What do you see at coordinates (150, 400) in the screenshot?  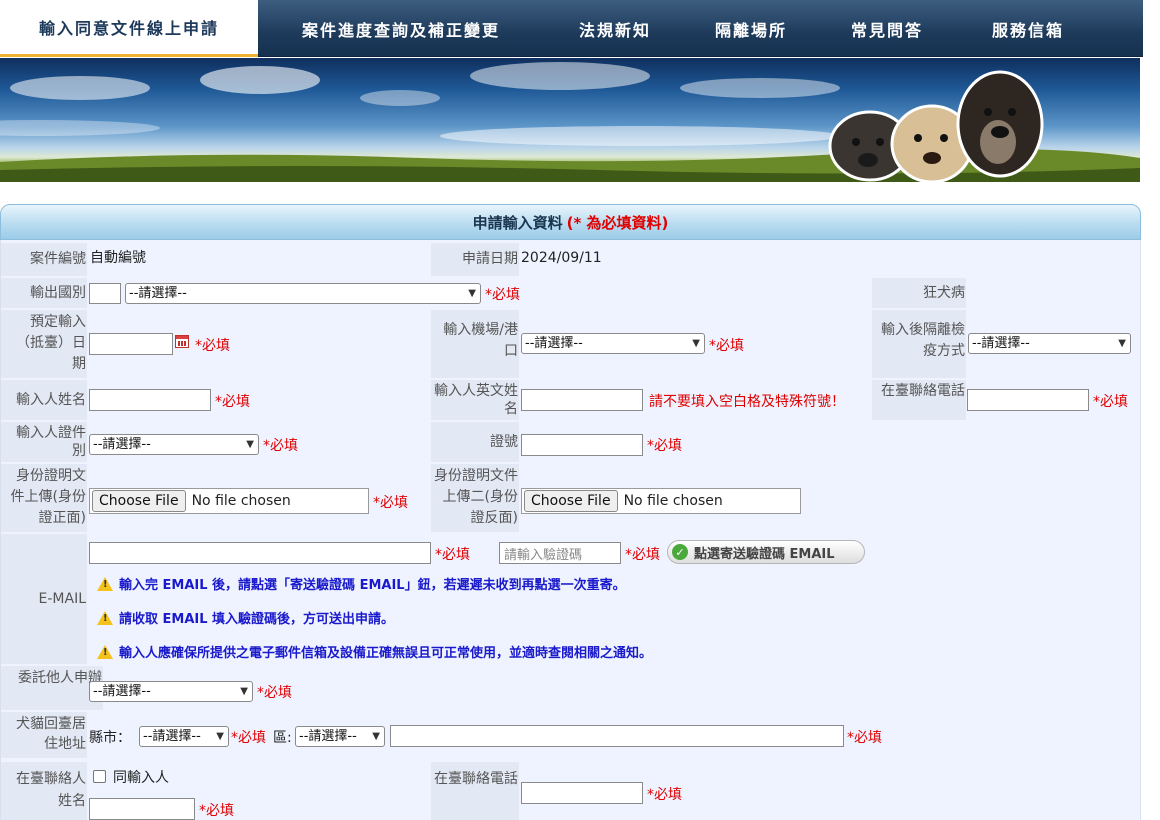 I see `importer-name-input` at bounding box center [150, 400].